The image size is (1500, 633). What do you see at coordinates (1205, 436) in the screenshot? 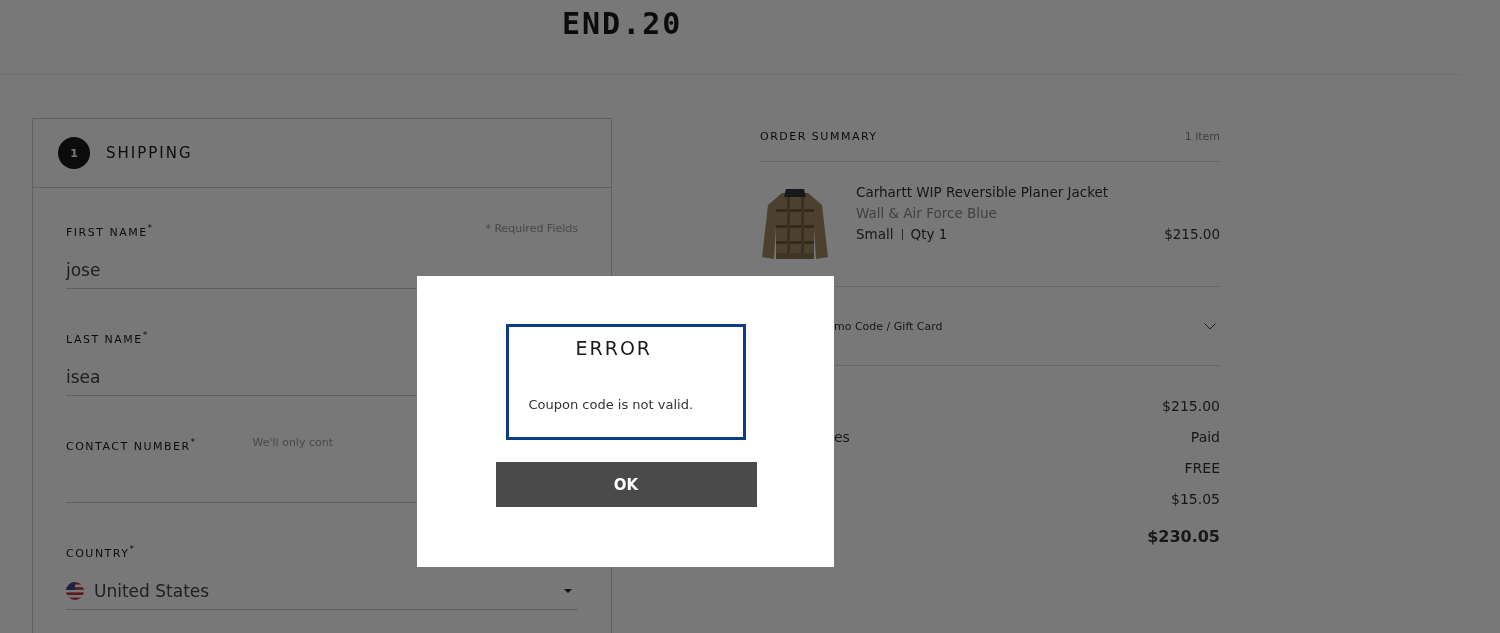
I see `total-value: Paid` at bounding box center [1205, 436].